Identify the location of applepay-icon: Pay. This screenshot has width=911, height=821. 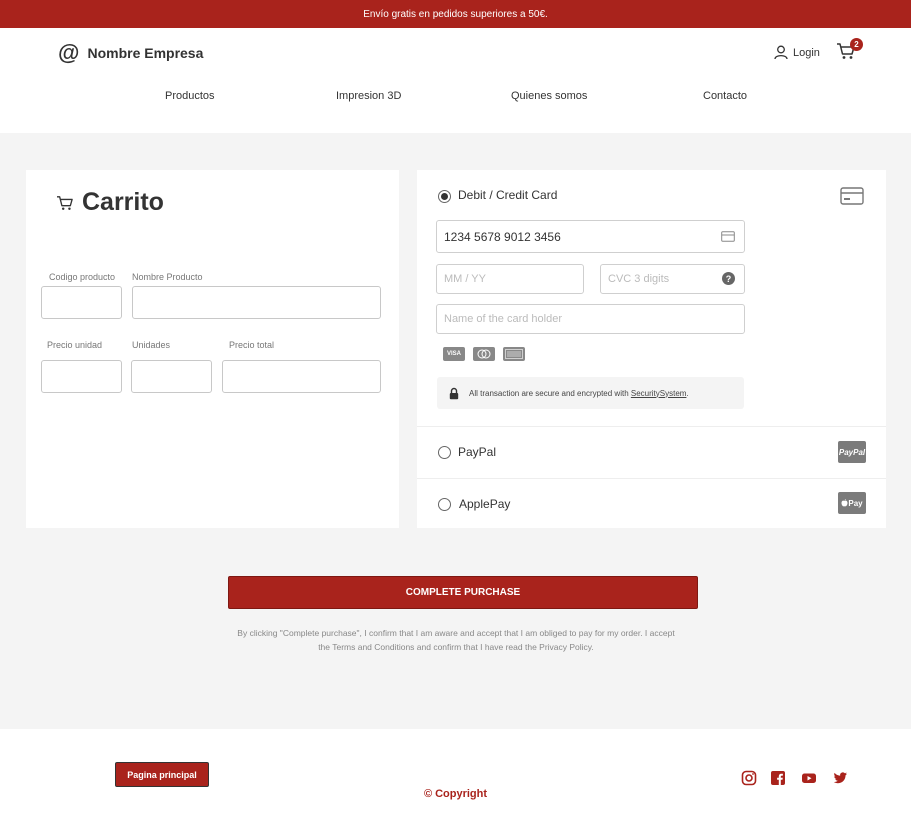
(852, 503).